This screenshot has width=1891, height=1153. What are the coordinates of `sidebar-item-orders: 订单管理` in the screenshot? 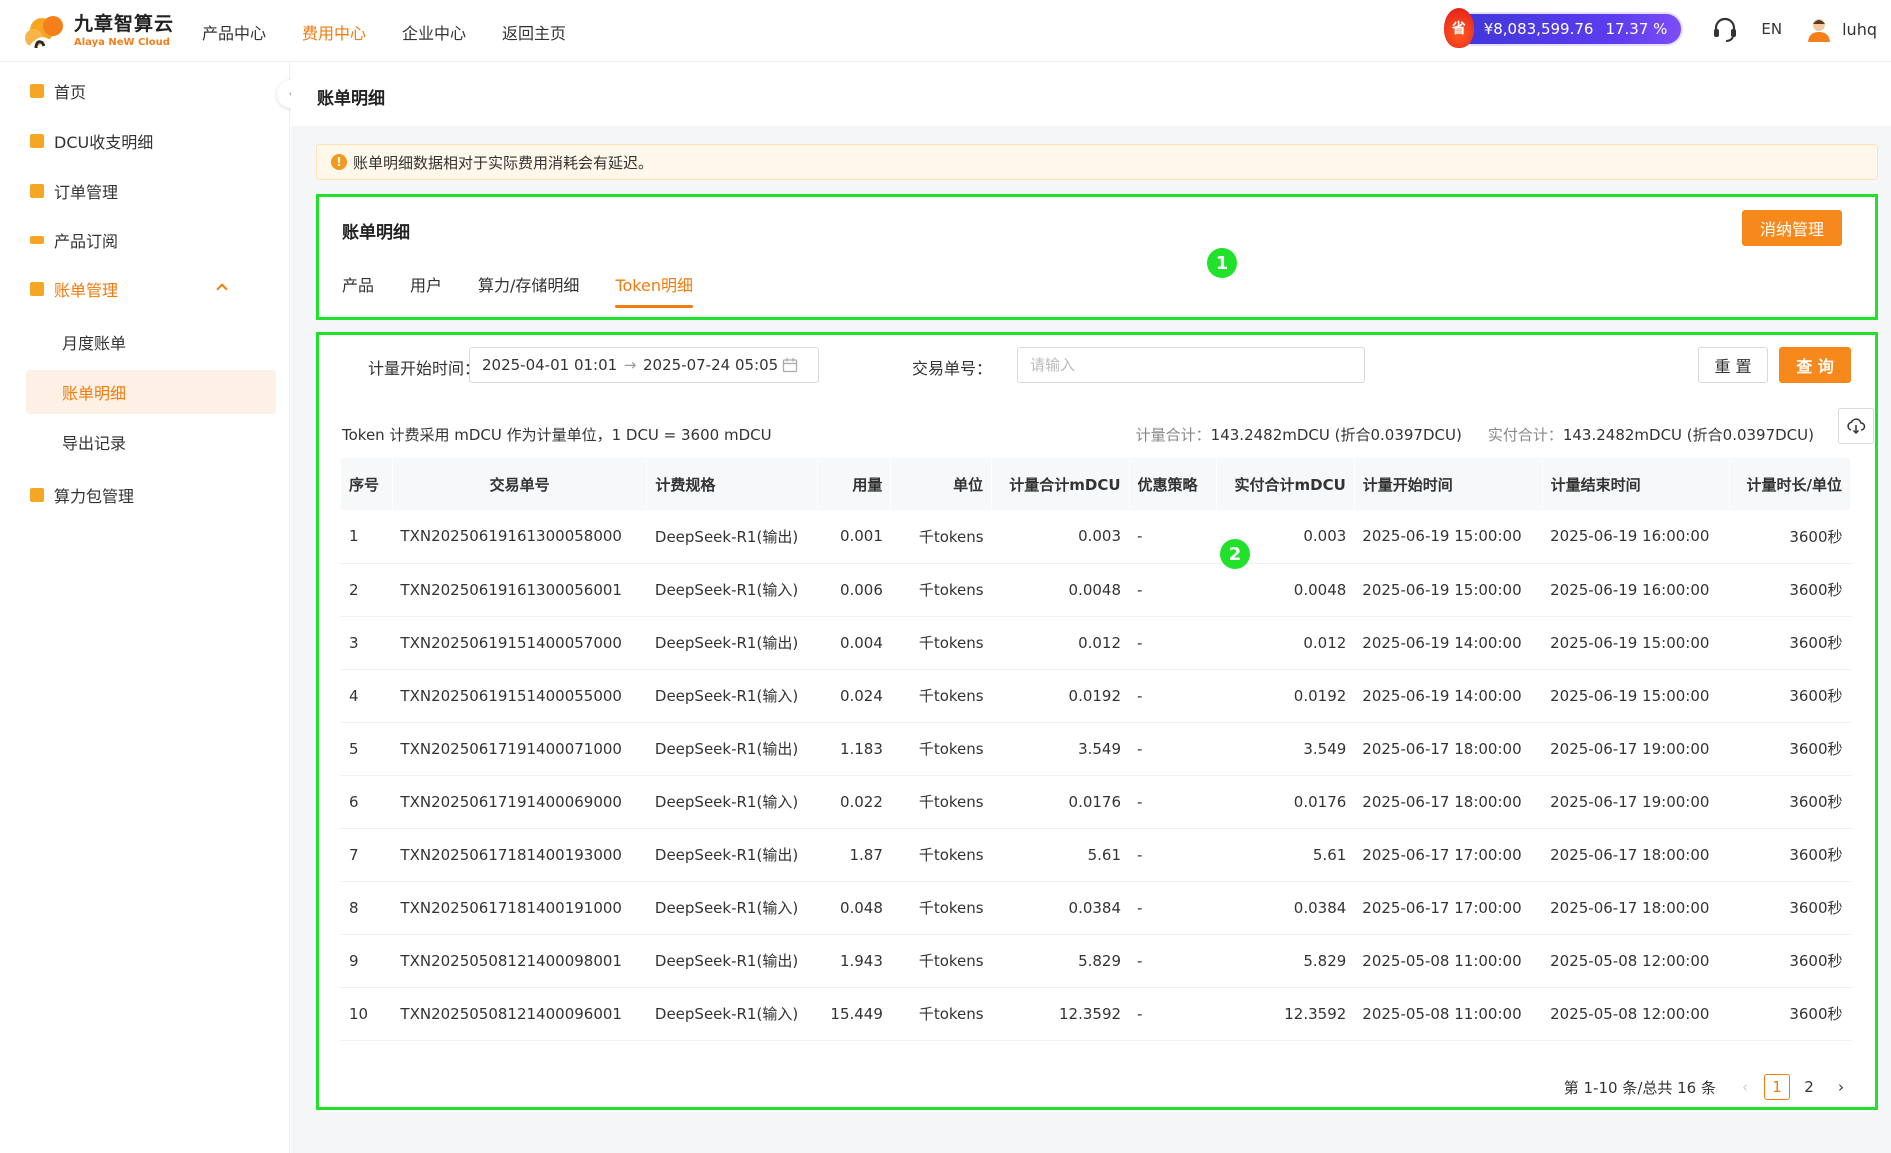 It's located at (74, 191).